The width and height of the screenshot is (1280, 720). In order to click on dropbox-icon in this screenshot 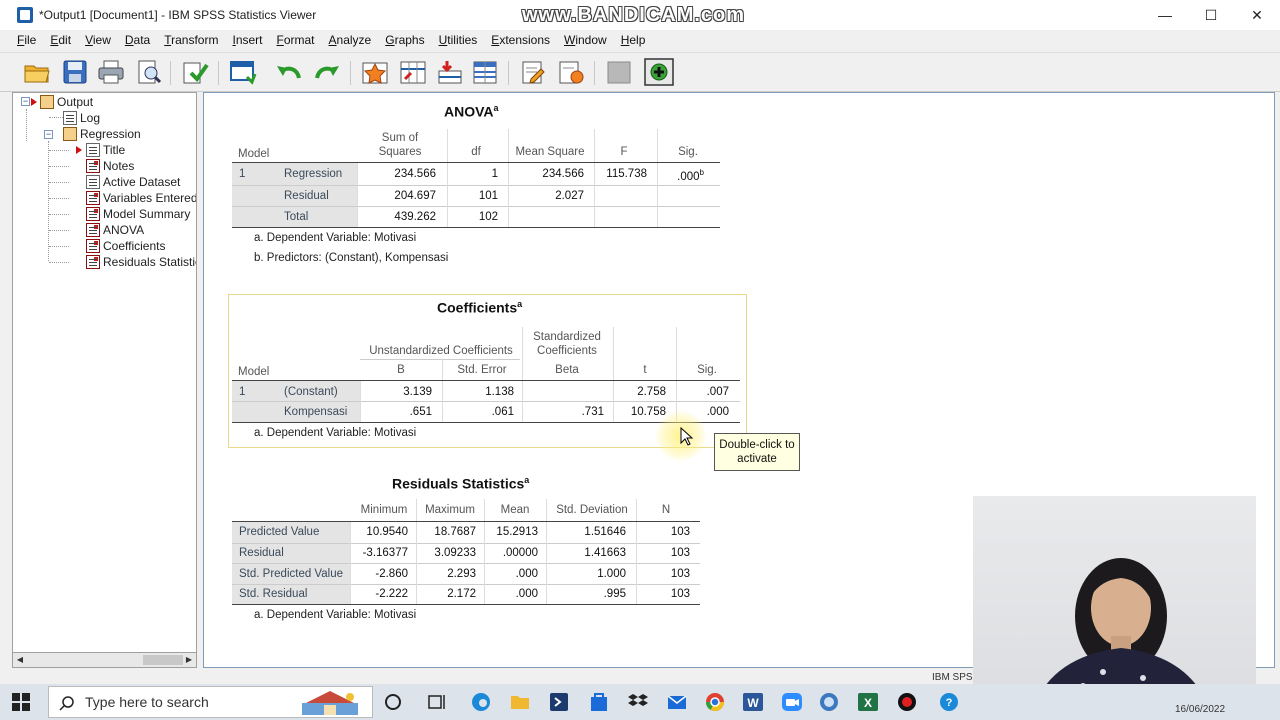, I will do `click(638, 702)`.